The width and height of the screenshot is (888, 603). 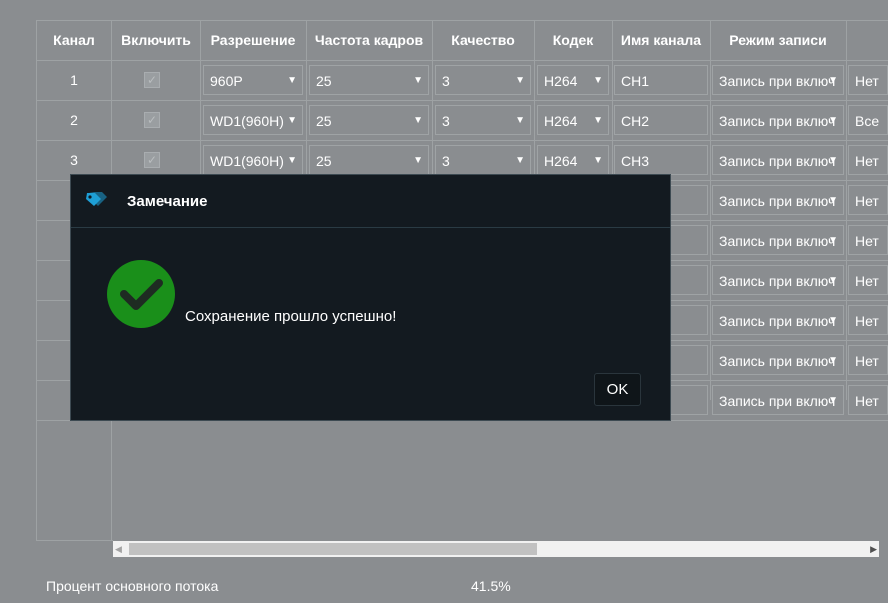 What do you see at coordinates (291, 316) in the screenshot?
I see `dialog-message: Сохранение прошло успешно!` at bounding box center [291, 316].